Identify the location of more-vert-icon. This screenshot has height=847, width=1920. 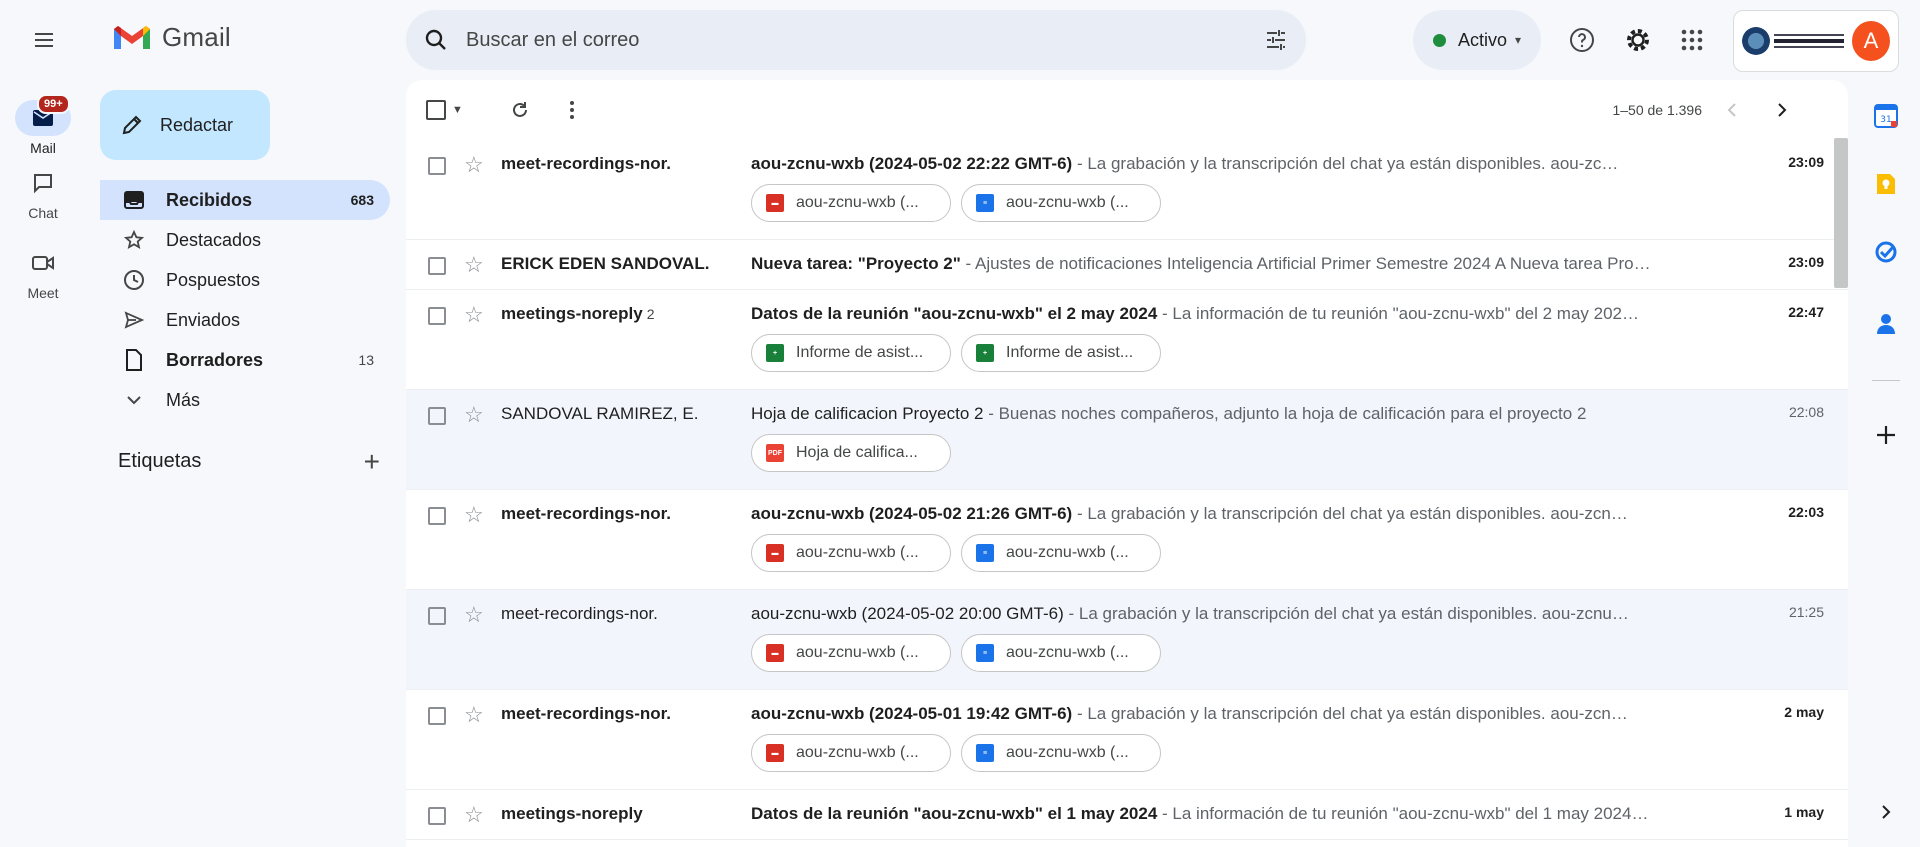
(572, 110).